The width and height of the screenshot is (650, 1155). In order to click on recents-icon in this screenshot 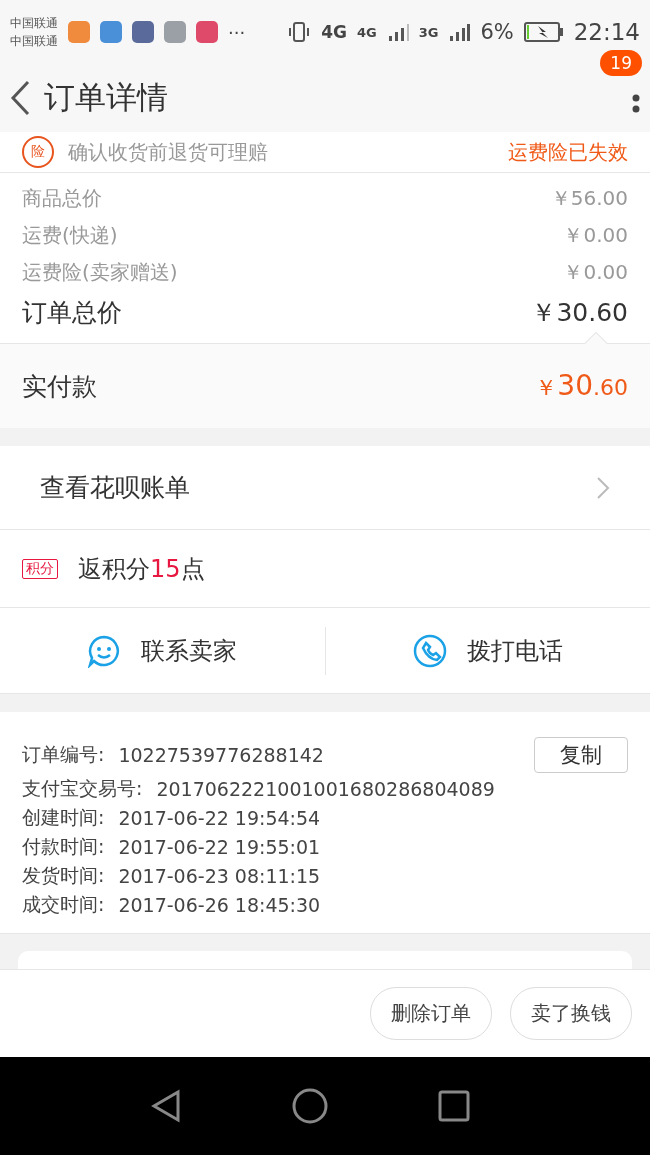, I will do `click(454, 1106)`.